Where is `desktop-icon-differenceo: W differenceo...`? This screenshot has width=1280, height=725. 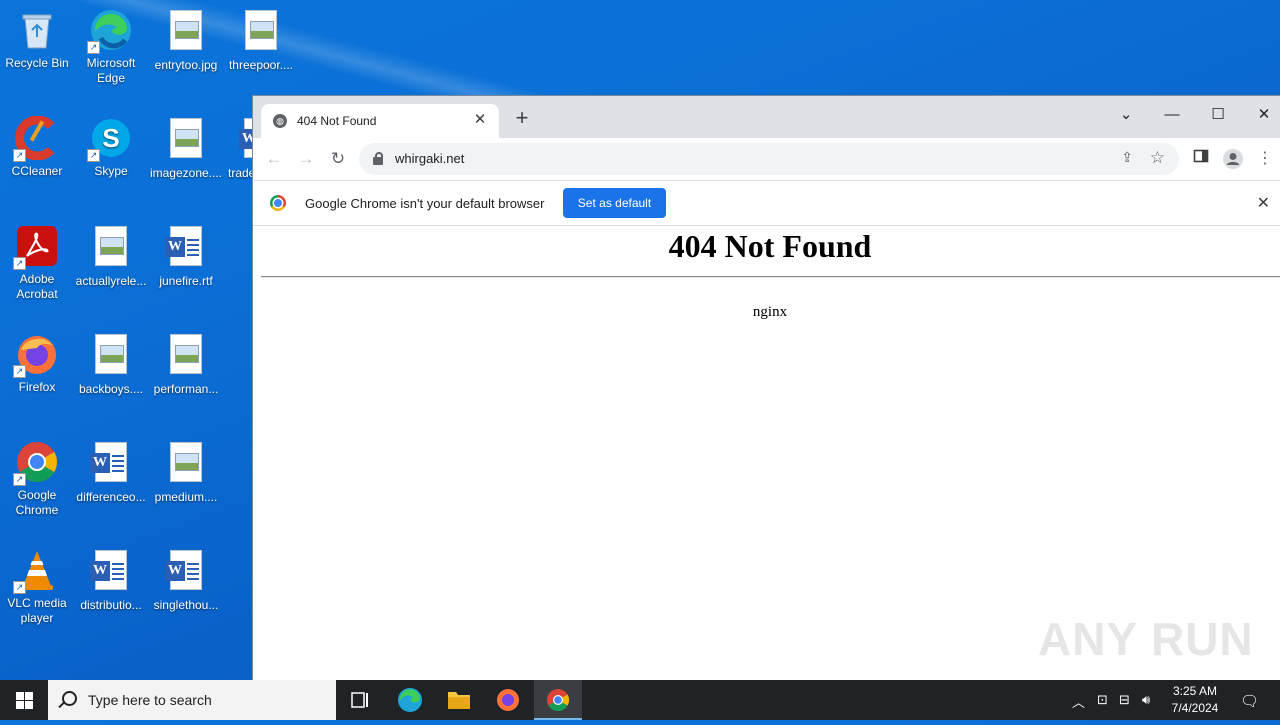
desktop-icon-differenceo: W differenceo... is located at coordinates (111, 473).